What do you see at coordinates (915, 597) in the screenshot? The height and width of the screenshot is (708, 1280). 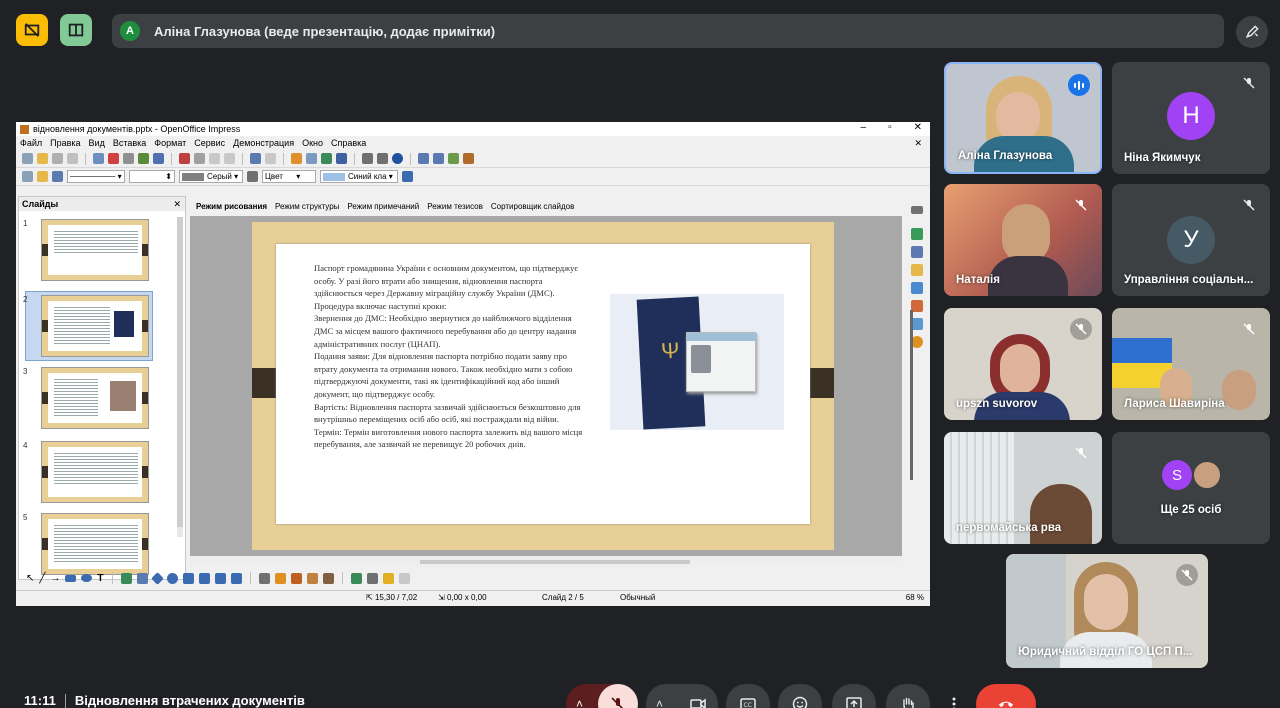 I see `status-zoom: 68 %` at bounding box center [915, 597].